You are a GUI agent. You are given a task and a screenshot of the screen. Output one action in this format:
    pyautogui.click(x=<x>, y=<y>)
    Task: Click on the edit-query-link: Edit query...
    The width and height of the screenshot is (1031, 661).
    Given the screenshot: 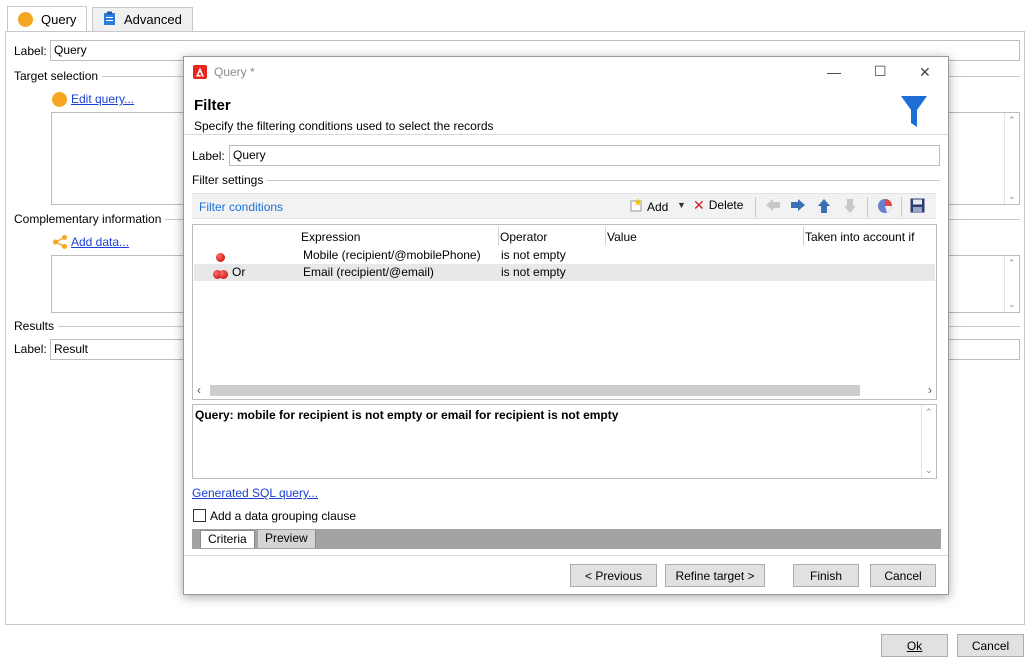 What is the action you would take?
    pyautogui.click(x=102, y=99)
    